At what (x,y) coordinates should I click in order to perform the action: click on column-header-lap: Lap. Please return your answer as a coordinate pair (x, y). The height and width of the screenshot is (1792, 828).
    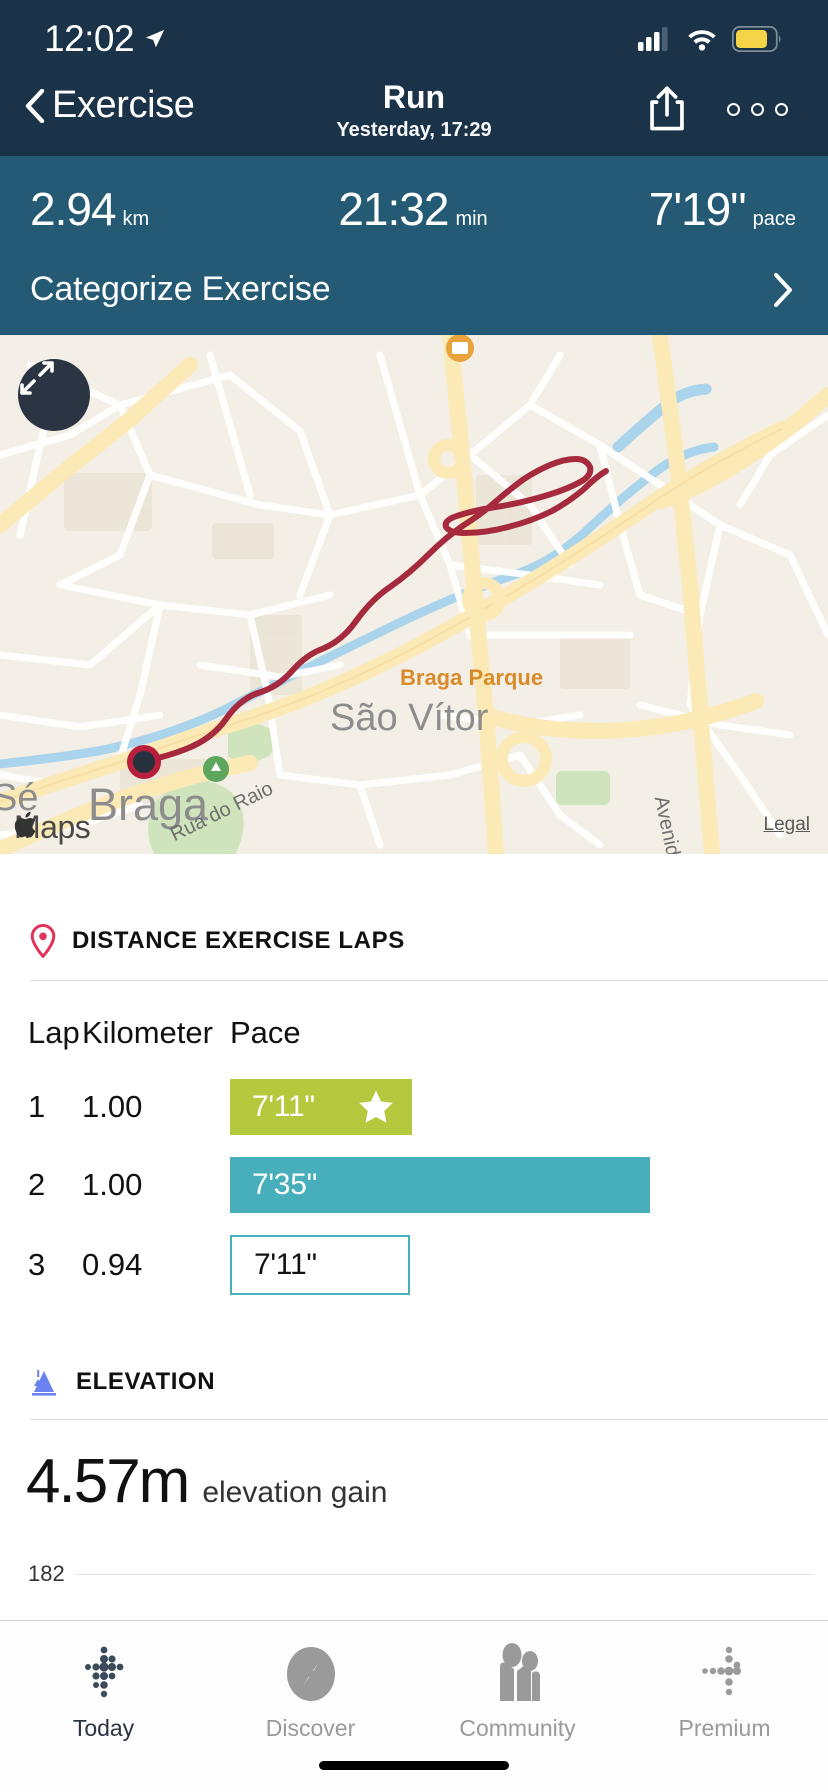
    Looking at the image, I should click on (54, 1032).